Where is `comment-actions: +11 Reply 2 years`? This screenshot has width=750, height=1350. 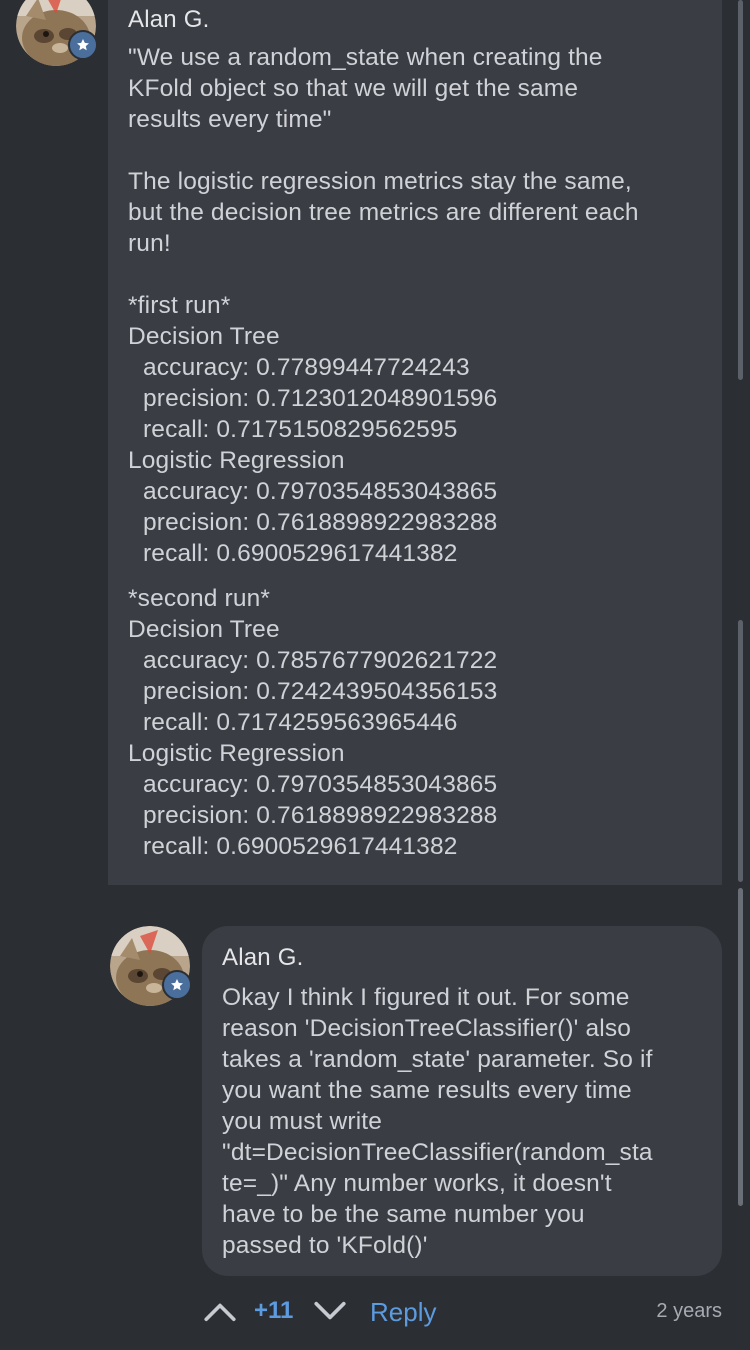
comment-actions: +11 Reply 2 years is located at coordinates (461, 1312).